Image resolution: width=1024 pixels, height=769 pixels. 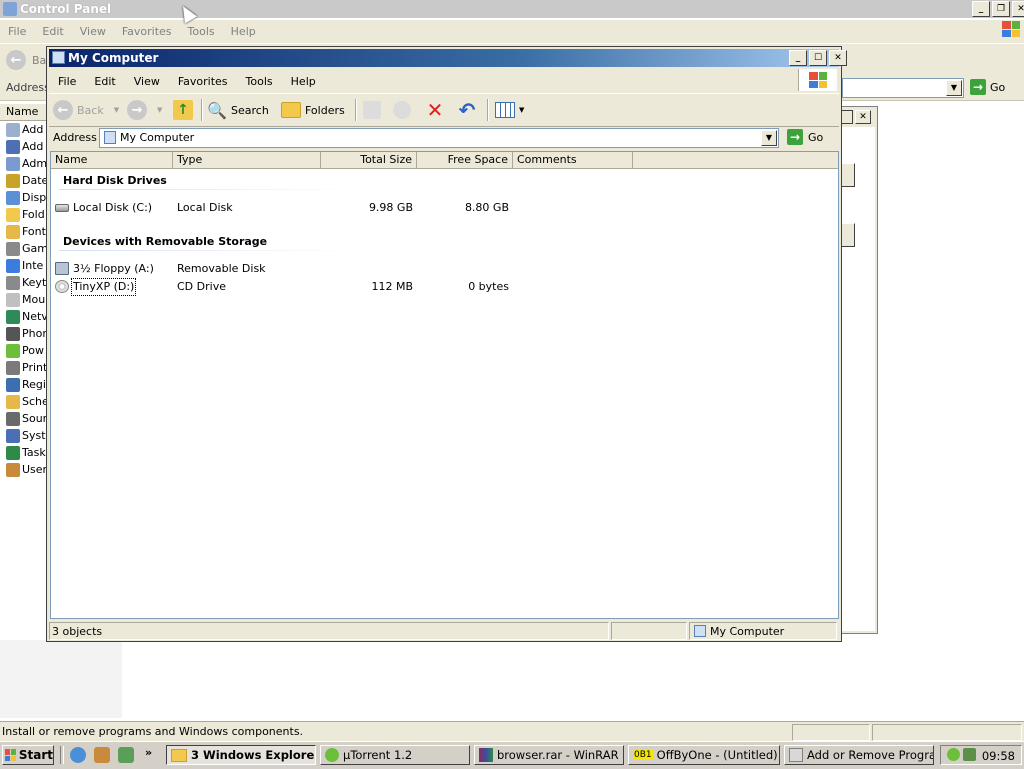 What do you see at coordinates (61, 679) in the screenshot?
I see `control-panel-empty-area` at bounding box center [61, 679].